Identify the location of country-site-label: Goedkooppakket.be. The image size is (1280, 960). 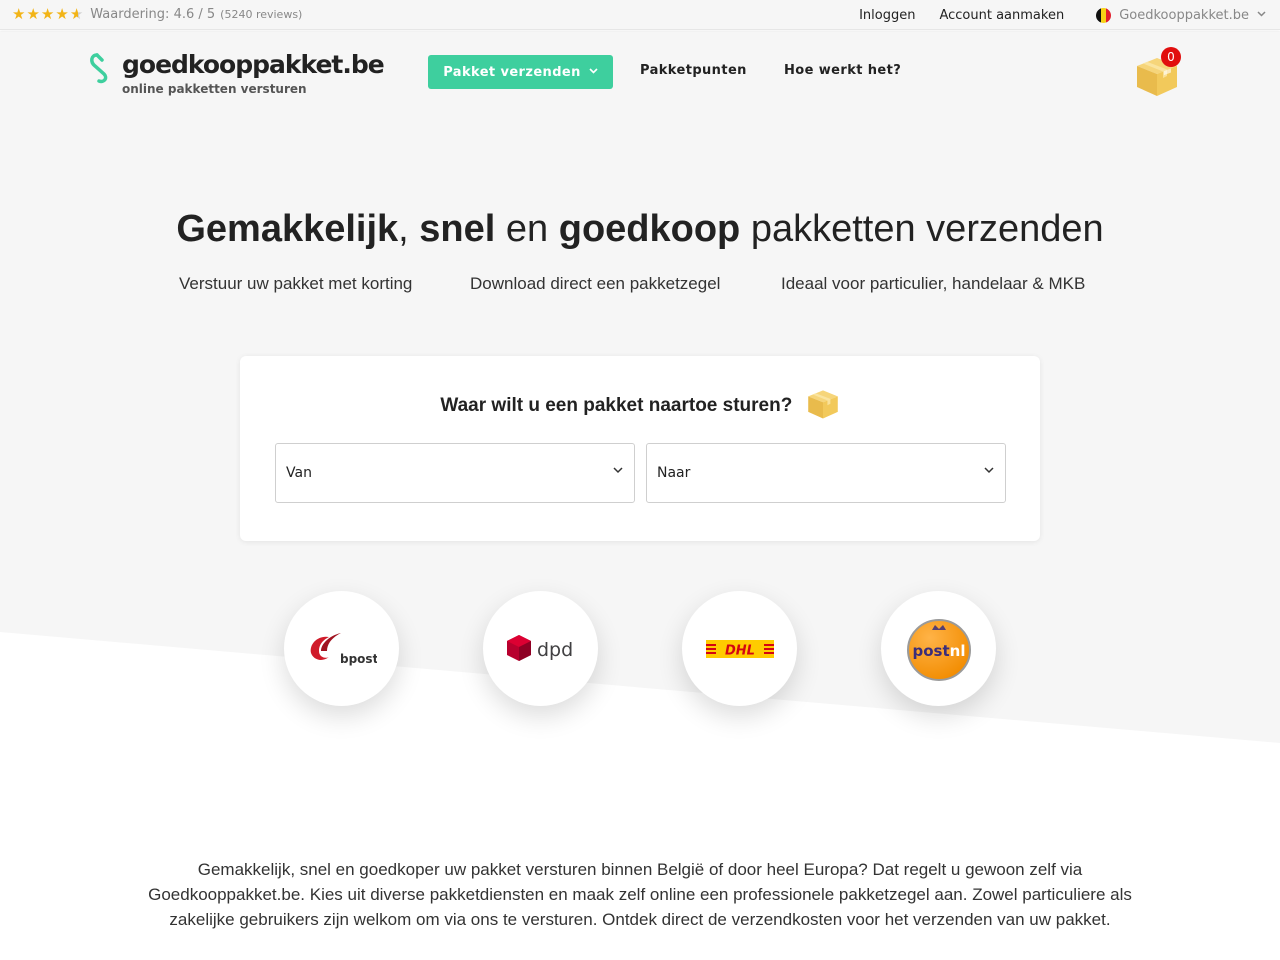
(1184, 15).